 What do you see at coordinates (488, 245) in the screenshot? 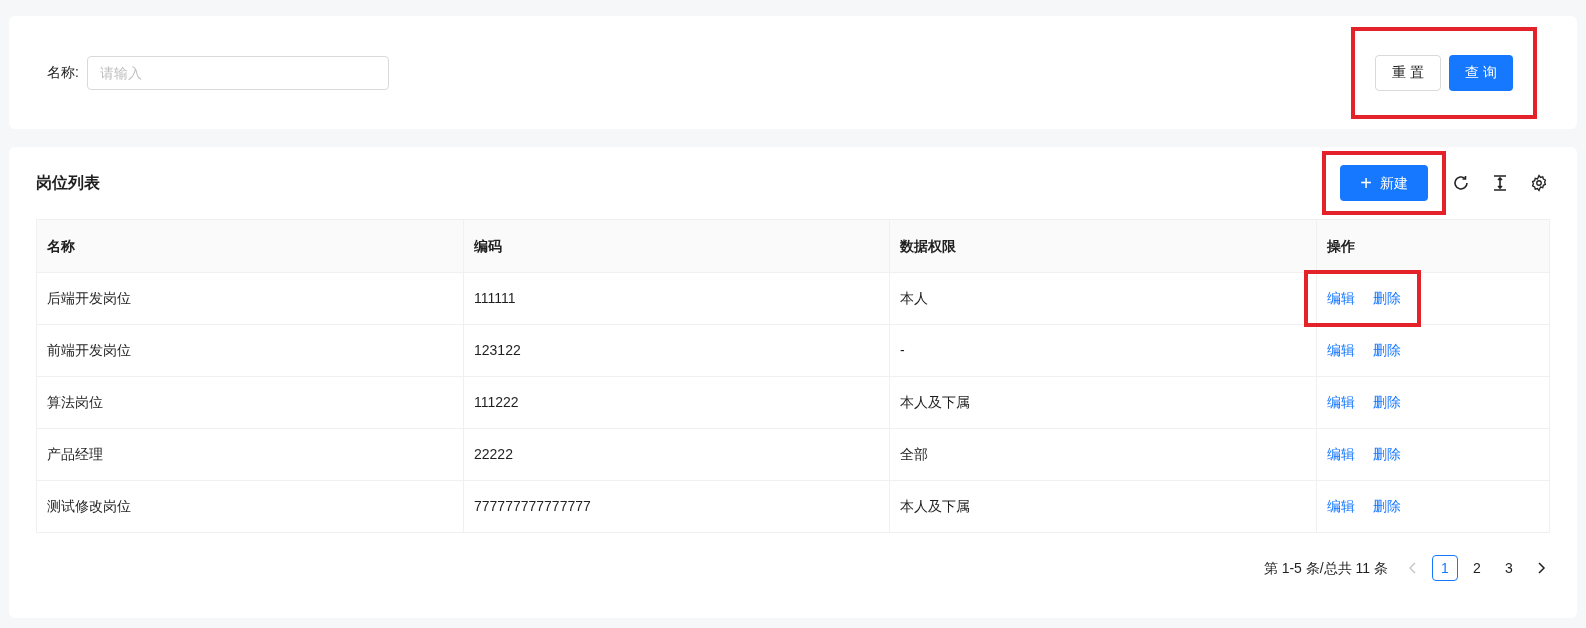
I see `column-header: 编码` at bounding box center [488, 245].